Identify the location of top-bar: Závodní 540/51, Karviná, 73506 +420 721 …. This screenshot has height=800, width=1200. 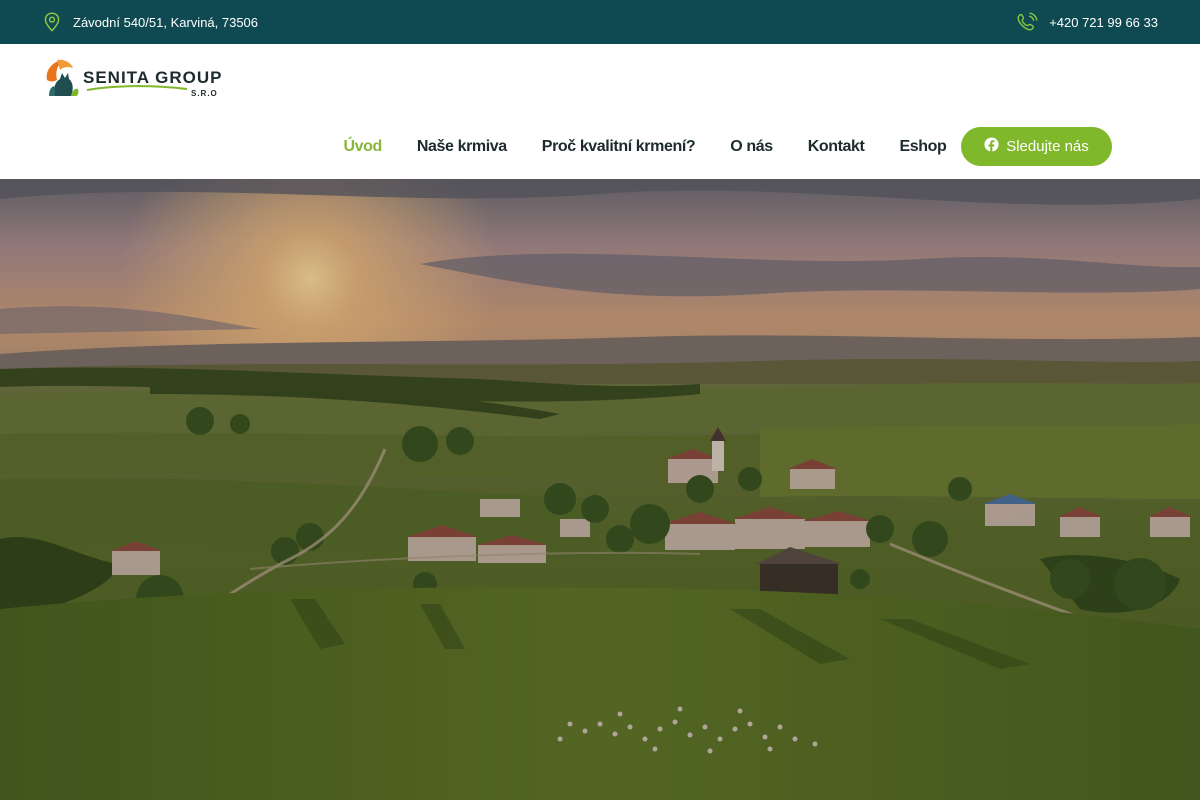
(600, 22).